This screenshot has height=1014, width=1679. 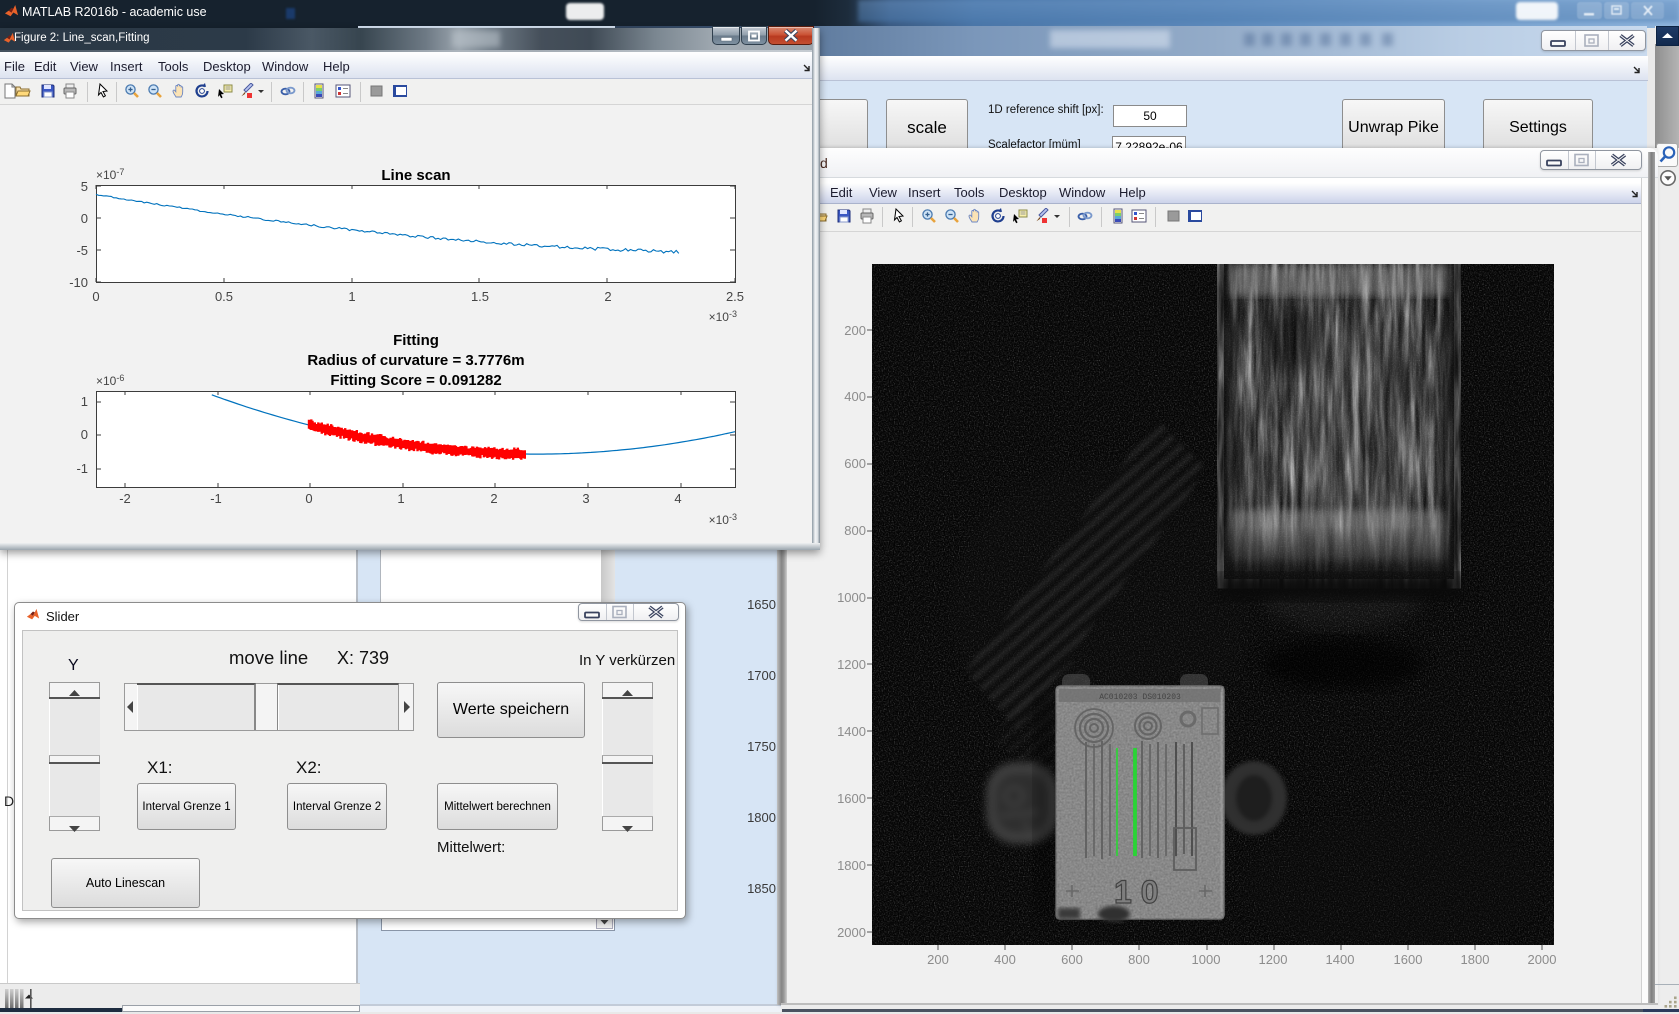 I want to click on svg-text: Radius of curvature = 3.7776m, so click(x=415, y=360).